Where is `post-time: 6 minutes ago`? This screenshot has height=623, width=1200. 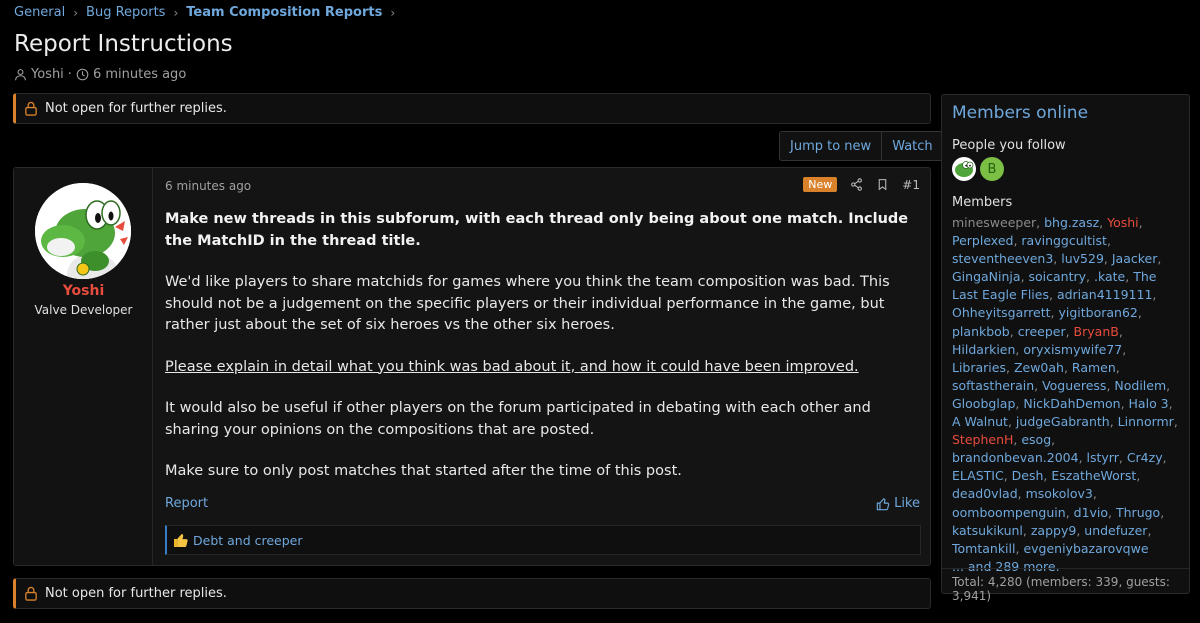
post-time: 6 minutes ago is located at coordinates (208, 186).